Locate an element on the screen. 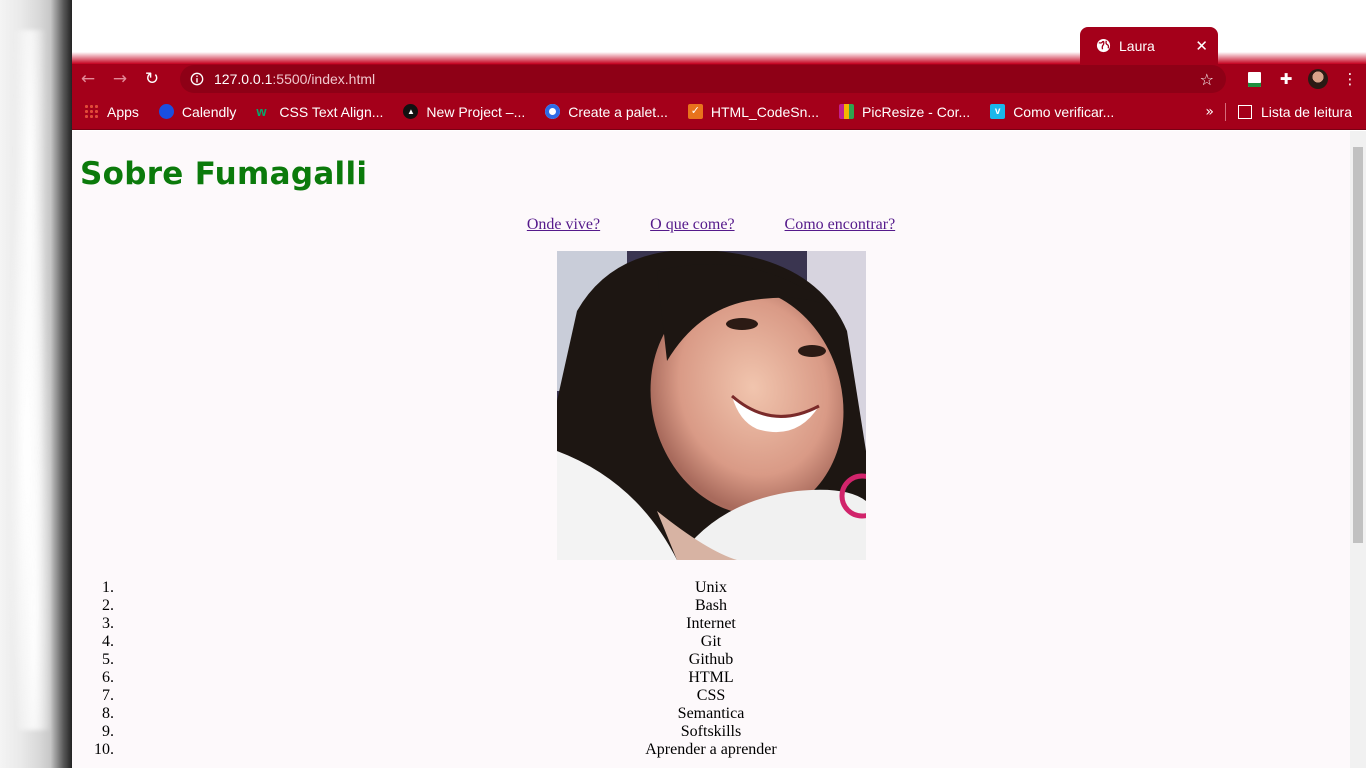 Image resolution: width=1366 pixels, height=768 pixels. avatar is located at coordinates (1318, 79).